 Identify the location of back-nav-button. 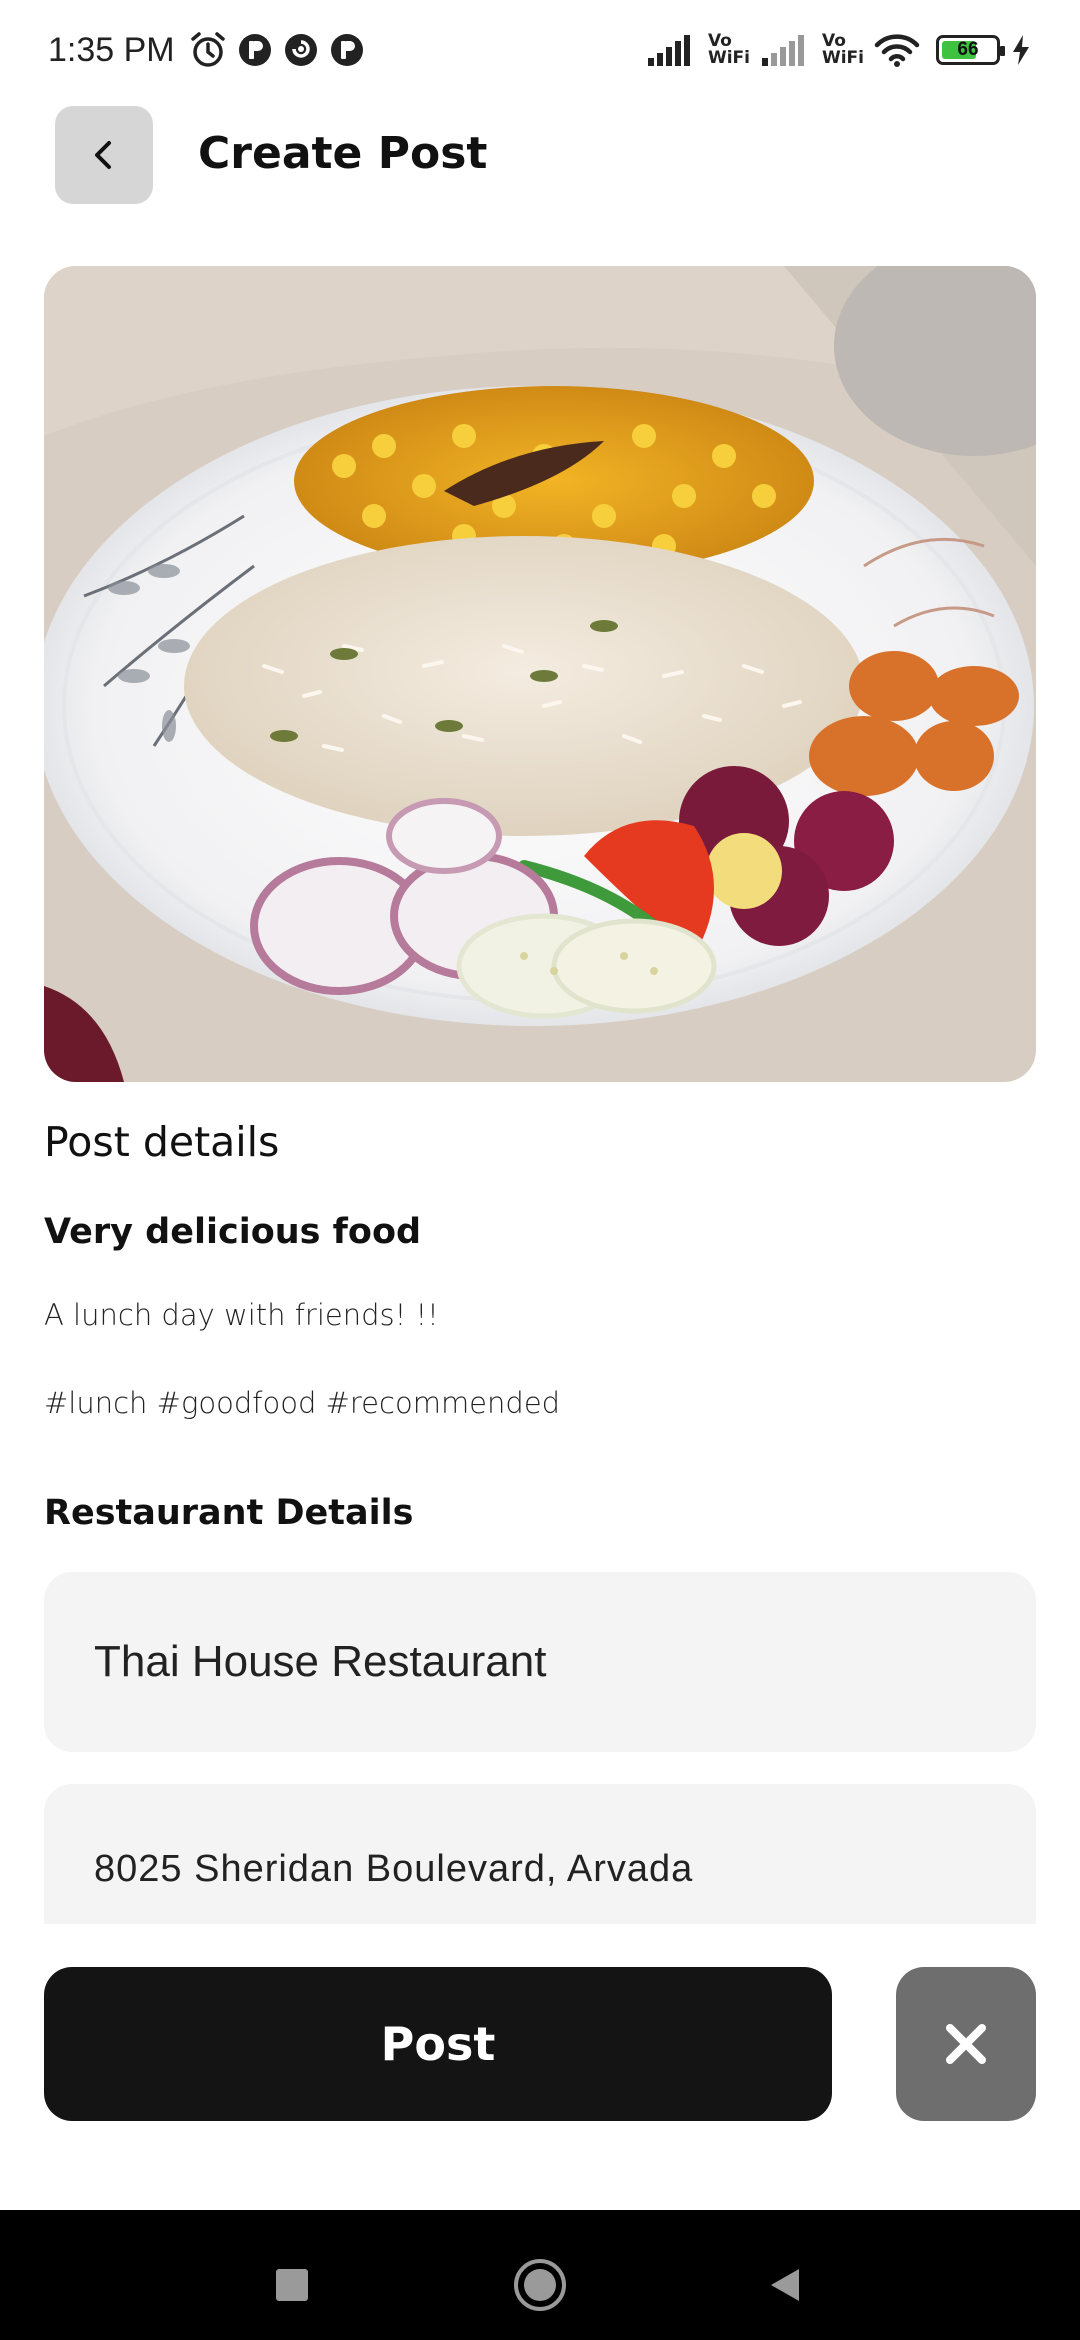
(785, 2285).